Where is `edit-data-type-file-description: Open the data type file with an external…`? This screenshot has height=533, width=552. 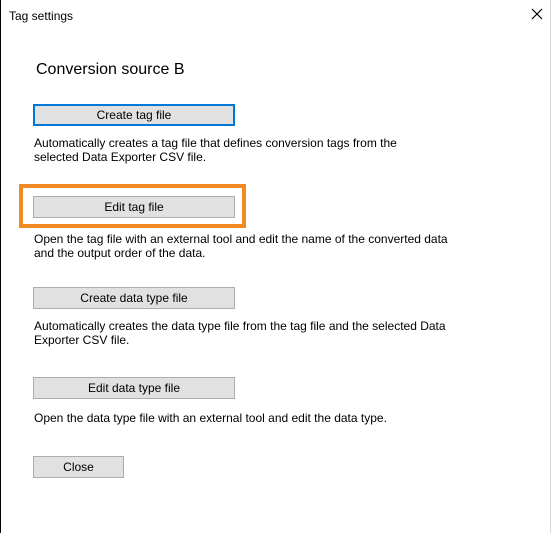 edit-data-type-file-description: Open the data type file with an external… is located at coordinates (289, 418).